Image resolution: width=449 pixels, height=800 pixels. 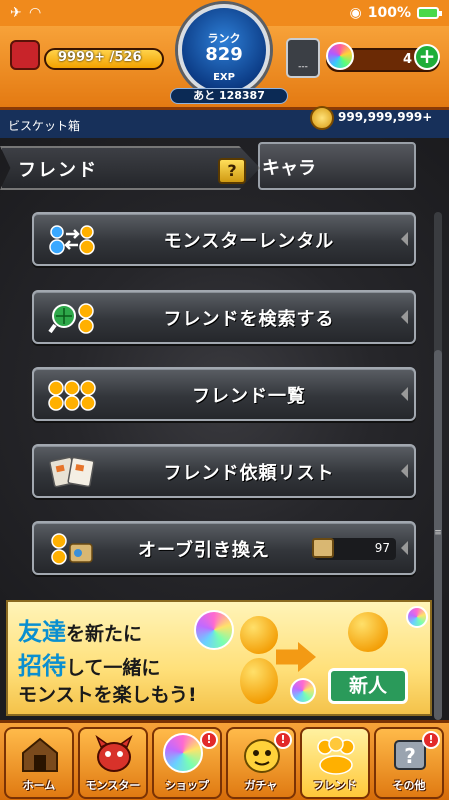 I want to click on stamina-text: 9999+ /526, so click(x=100, y=57).